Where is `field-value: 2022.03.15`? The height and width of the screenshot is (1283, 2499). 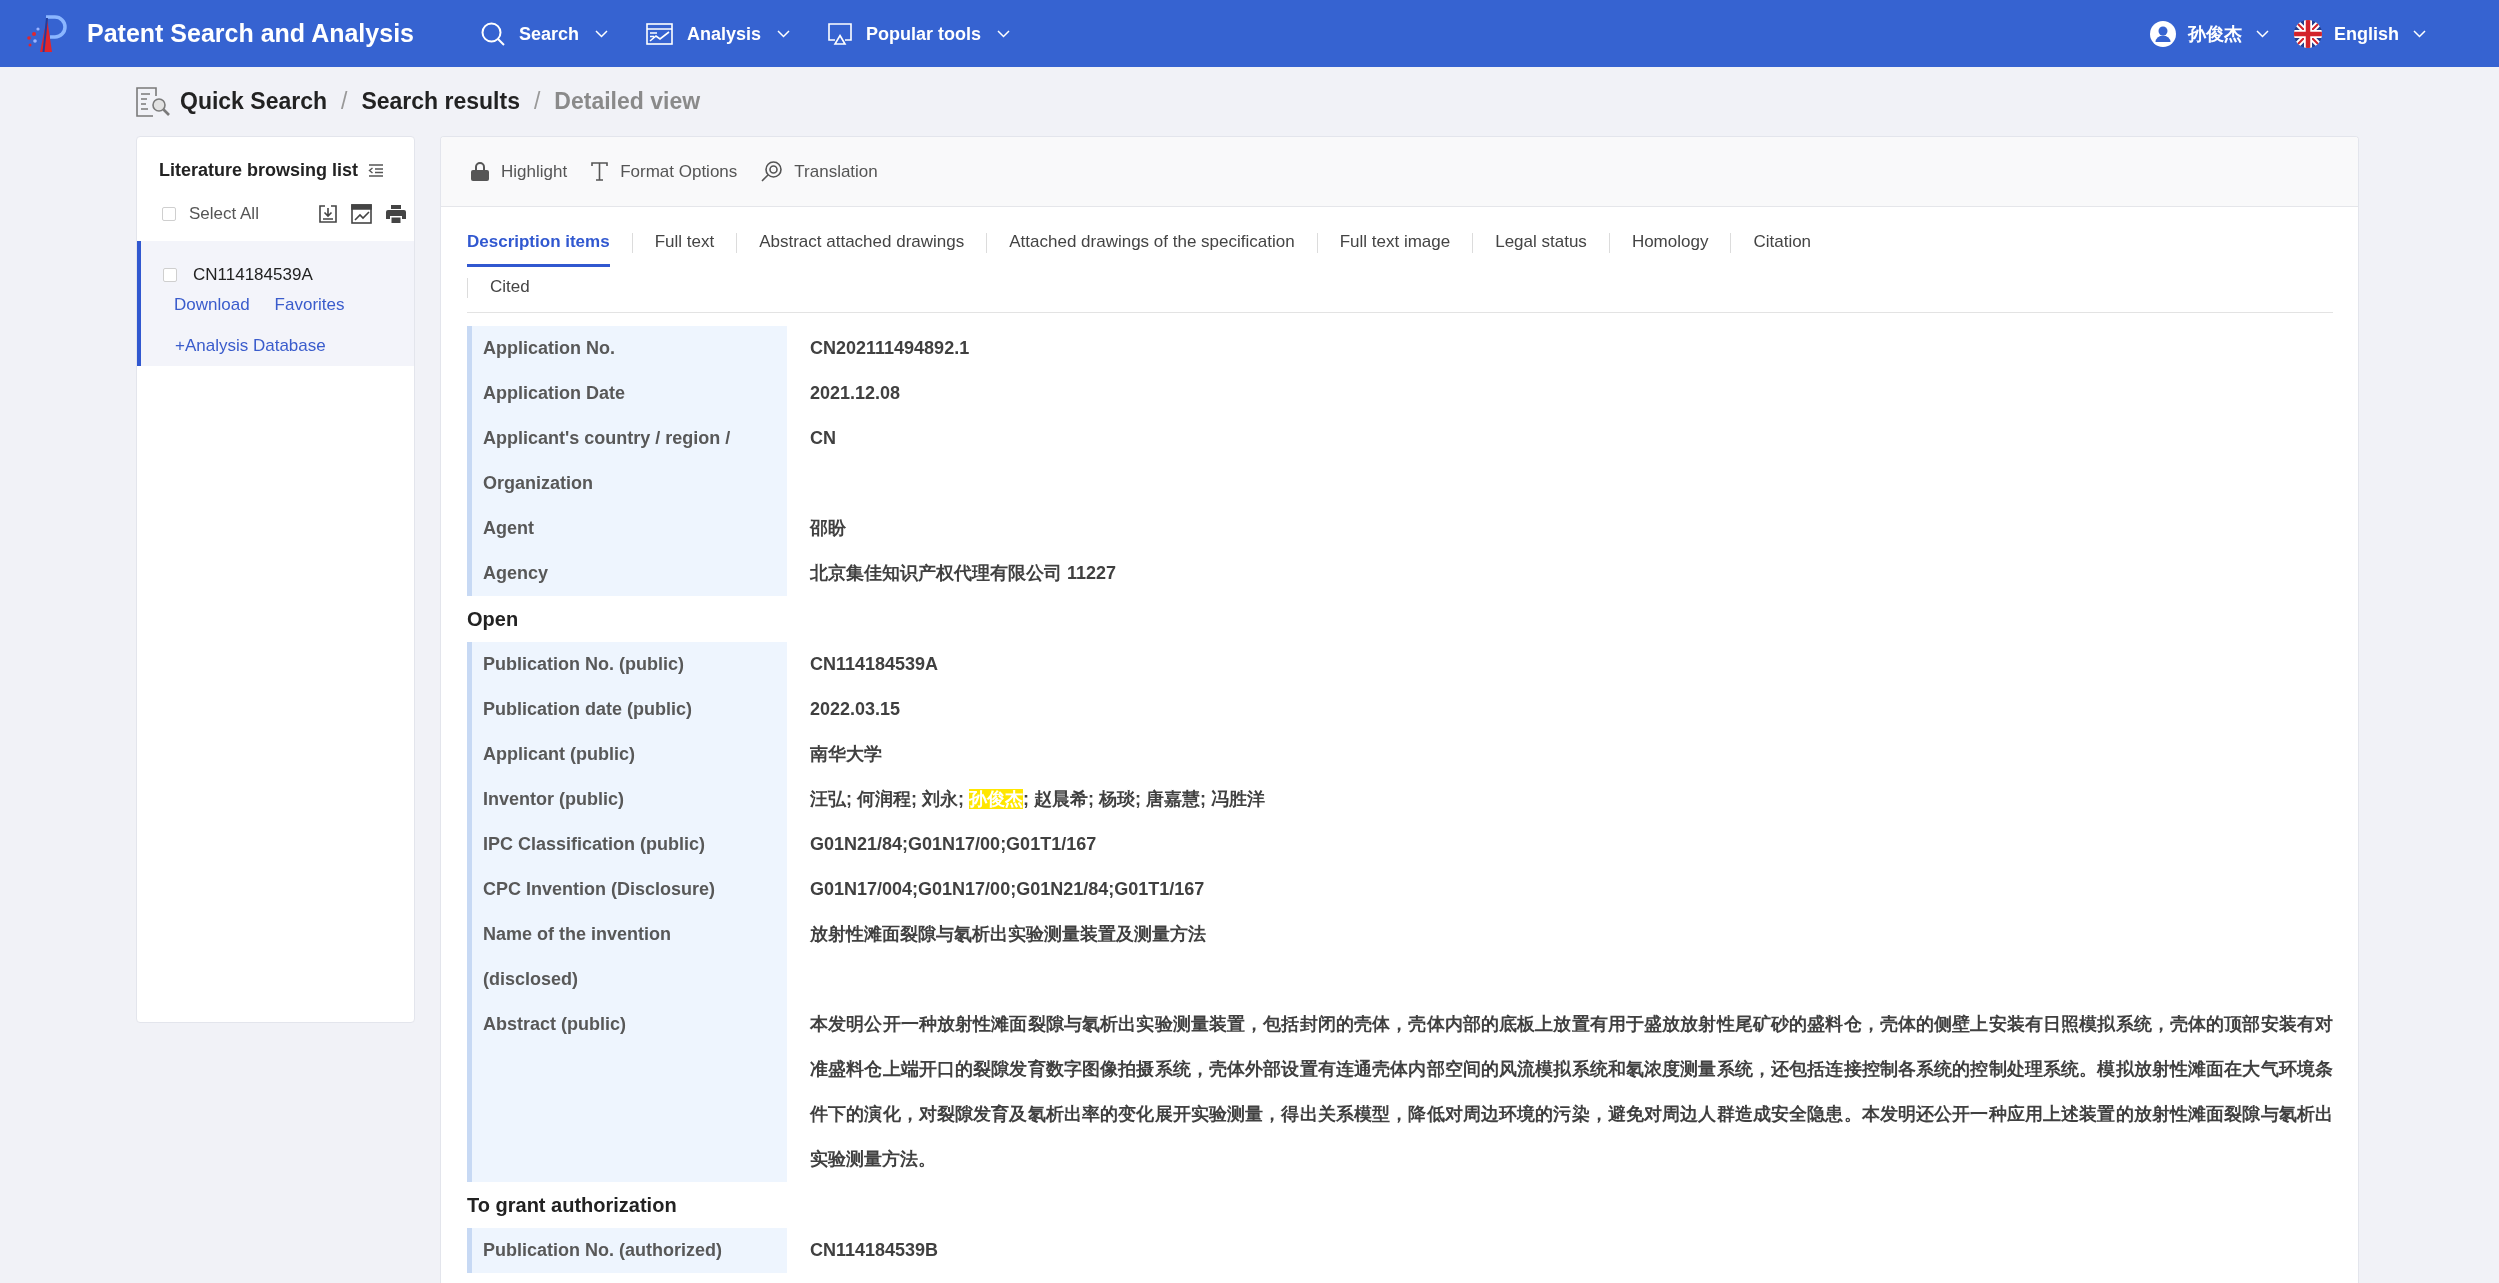
field-value: 2022.03.15 is located at coordinates (855, 709).